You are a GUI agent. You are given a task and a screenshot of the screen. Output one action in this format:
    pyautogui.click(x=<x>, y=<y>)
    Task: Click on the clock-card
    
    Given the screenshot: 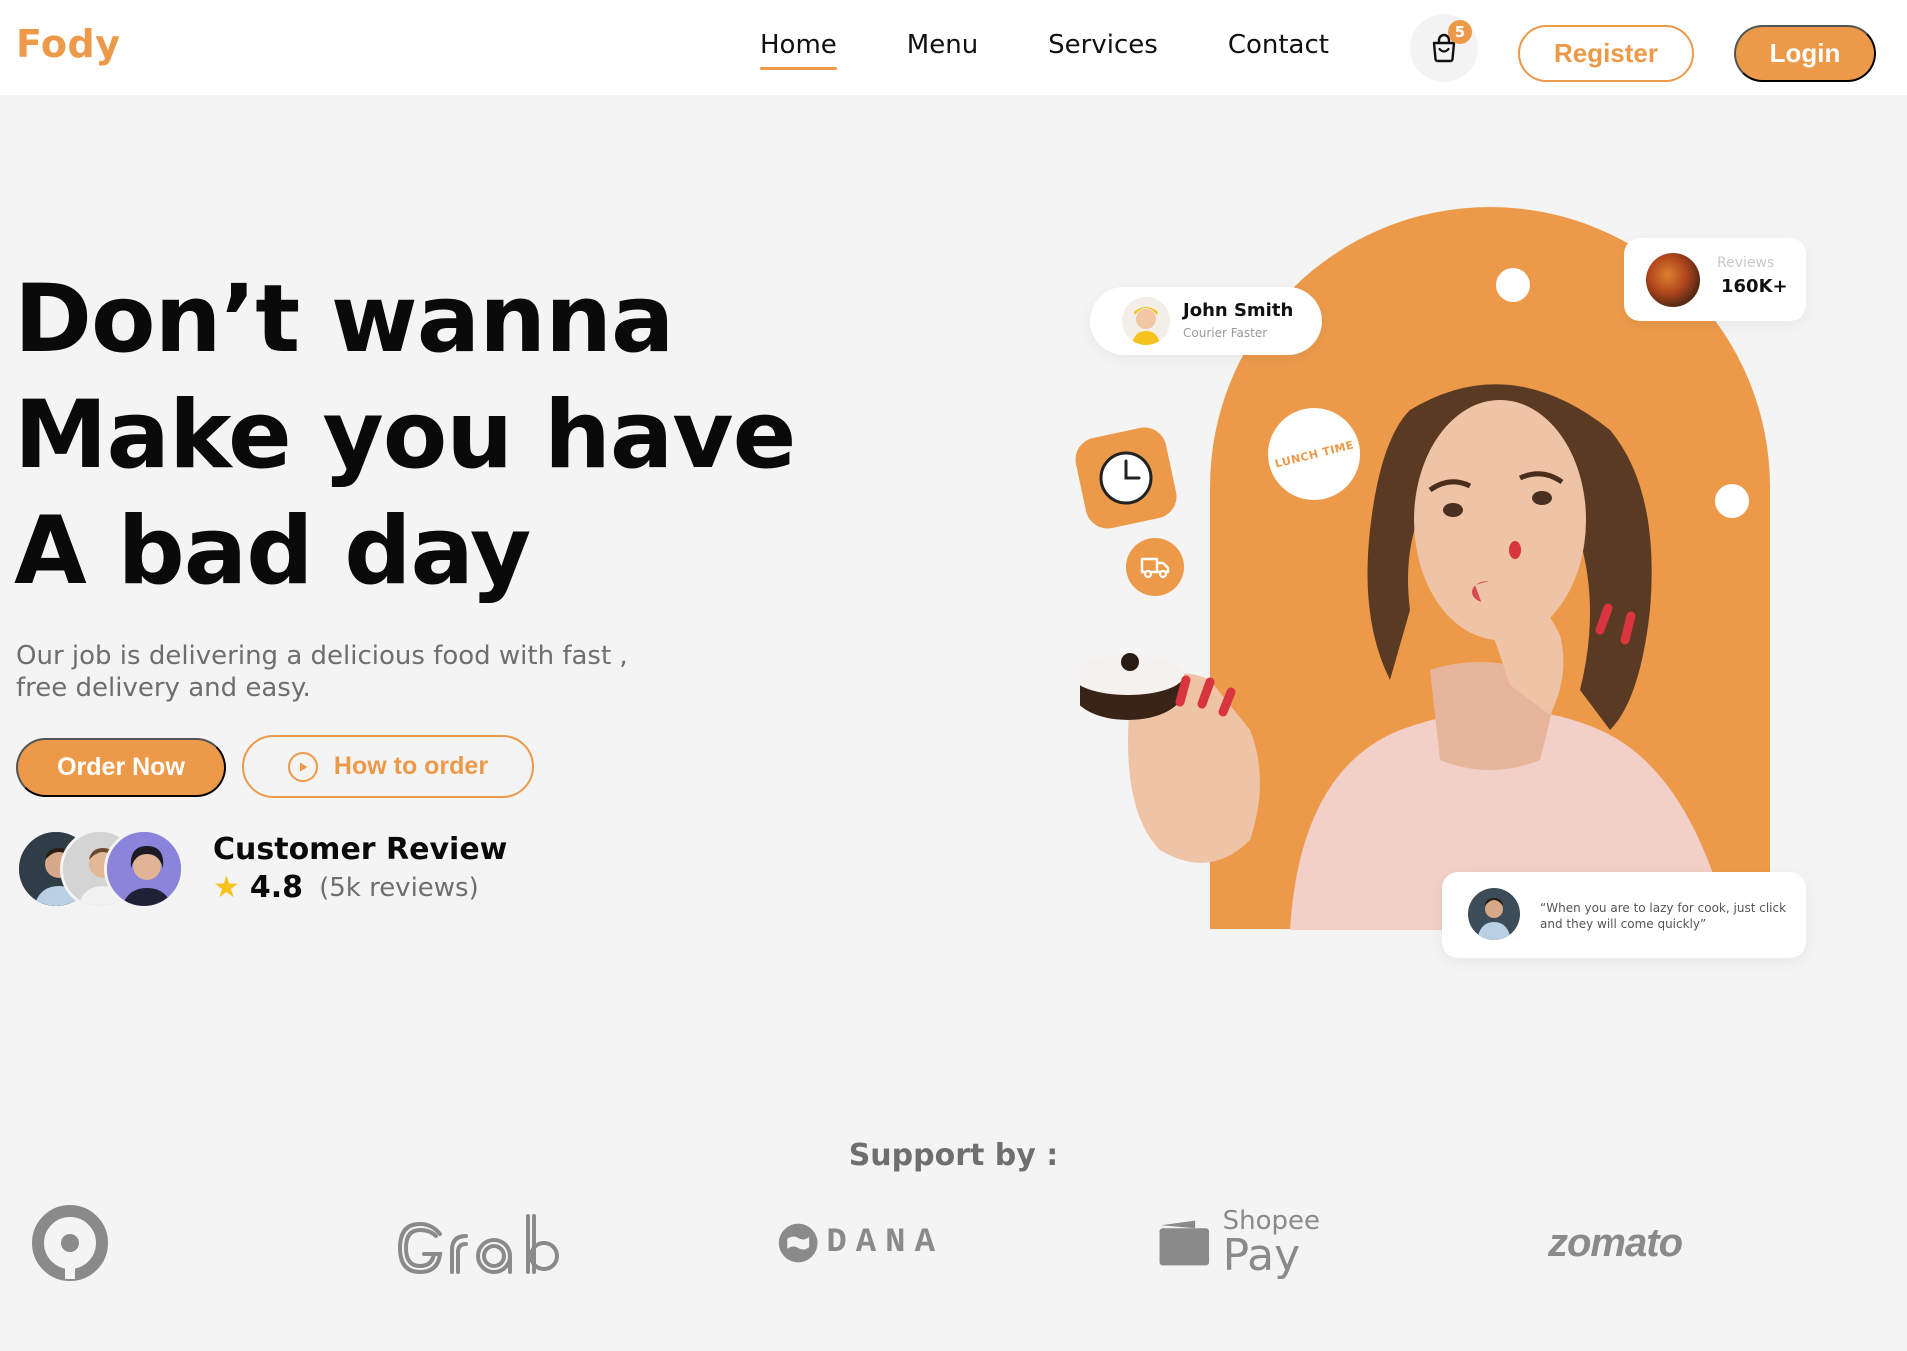 What is the action you would take?
    pyautogui.click(x=1126, y=478)
    